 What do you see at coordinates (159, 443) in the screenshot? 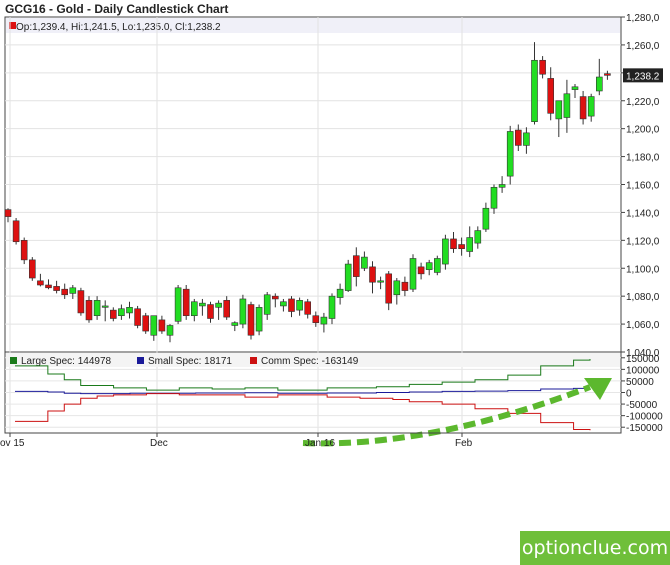
I see `x-tick-label: Dec` at bounding box center [159, 443].